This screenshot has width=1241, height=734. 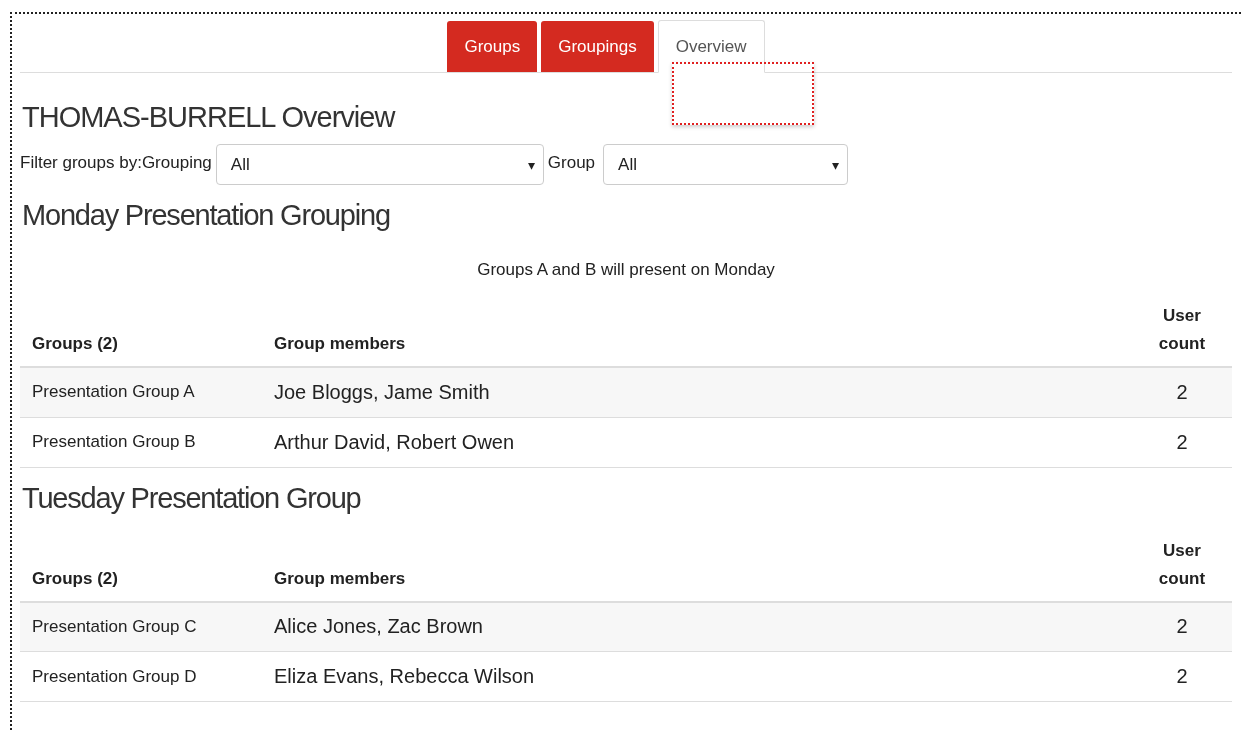 What do you see at coordinates (597, 46) in the screenshot?
I see `tab: Groupings` at bounding box center [597, 46].